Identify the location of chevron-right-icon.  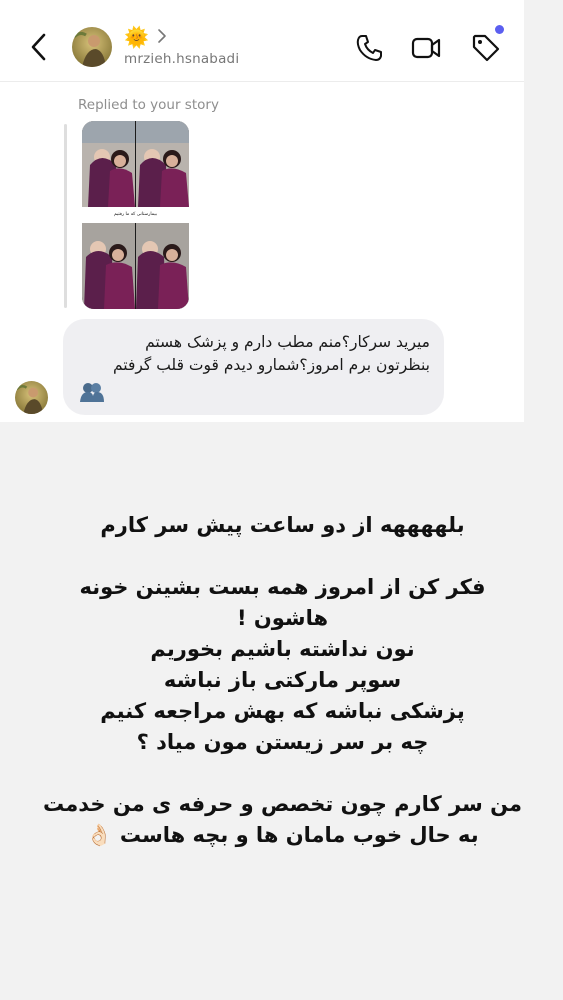
(162, 36).